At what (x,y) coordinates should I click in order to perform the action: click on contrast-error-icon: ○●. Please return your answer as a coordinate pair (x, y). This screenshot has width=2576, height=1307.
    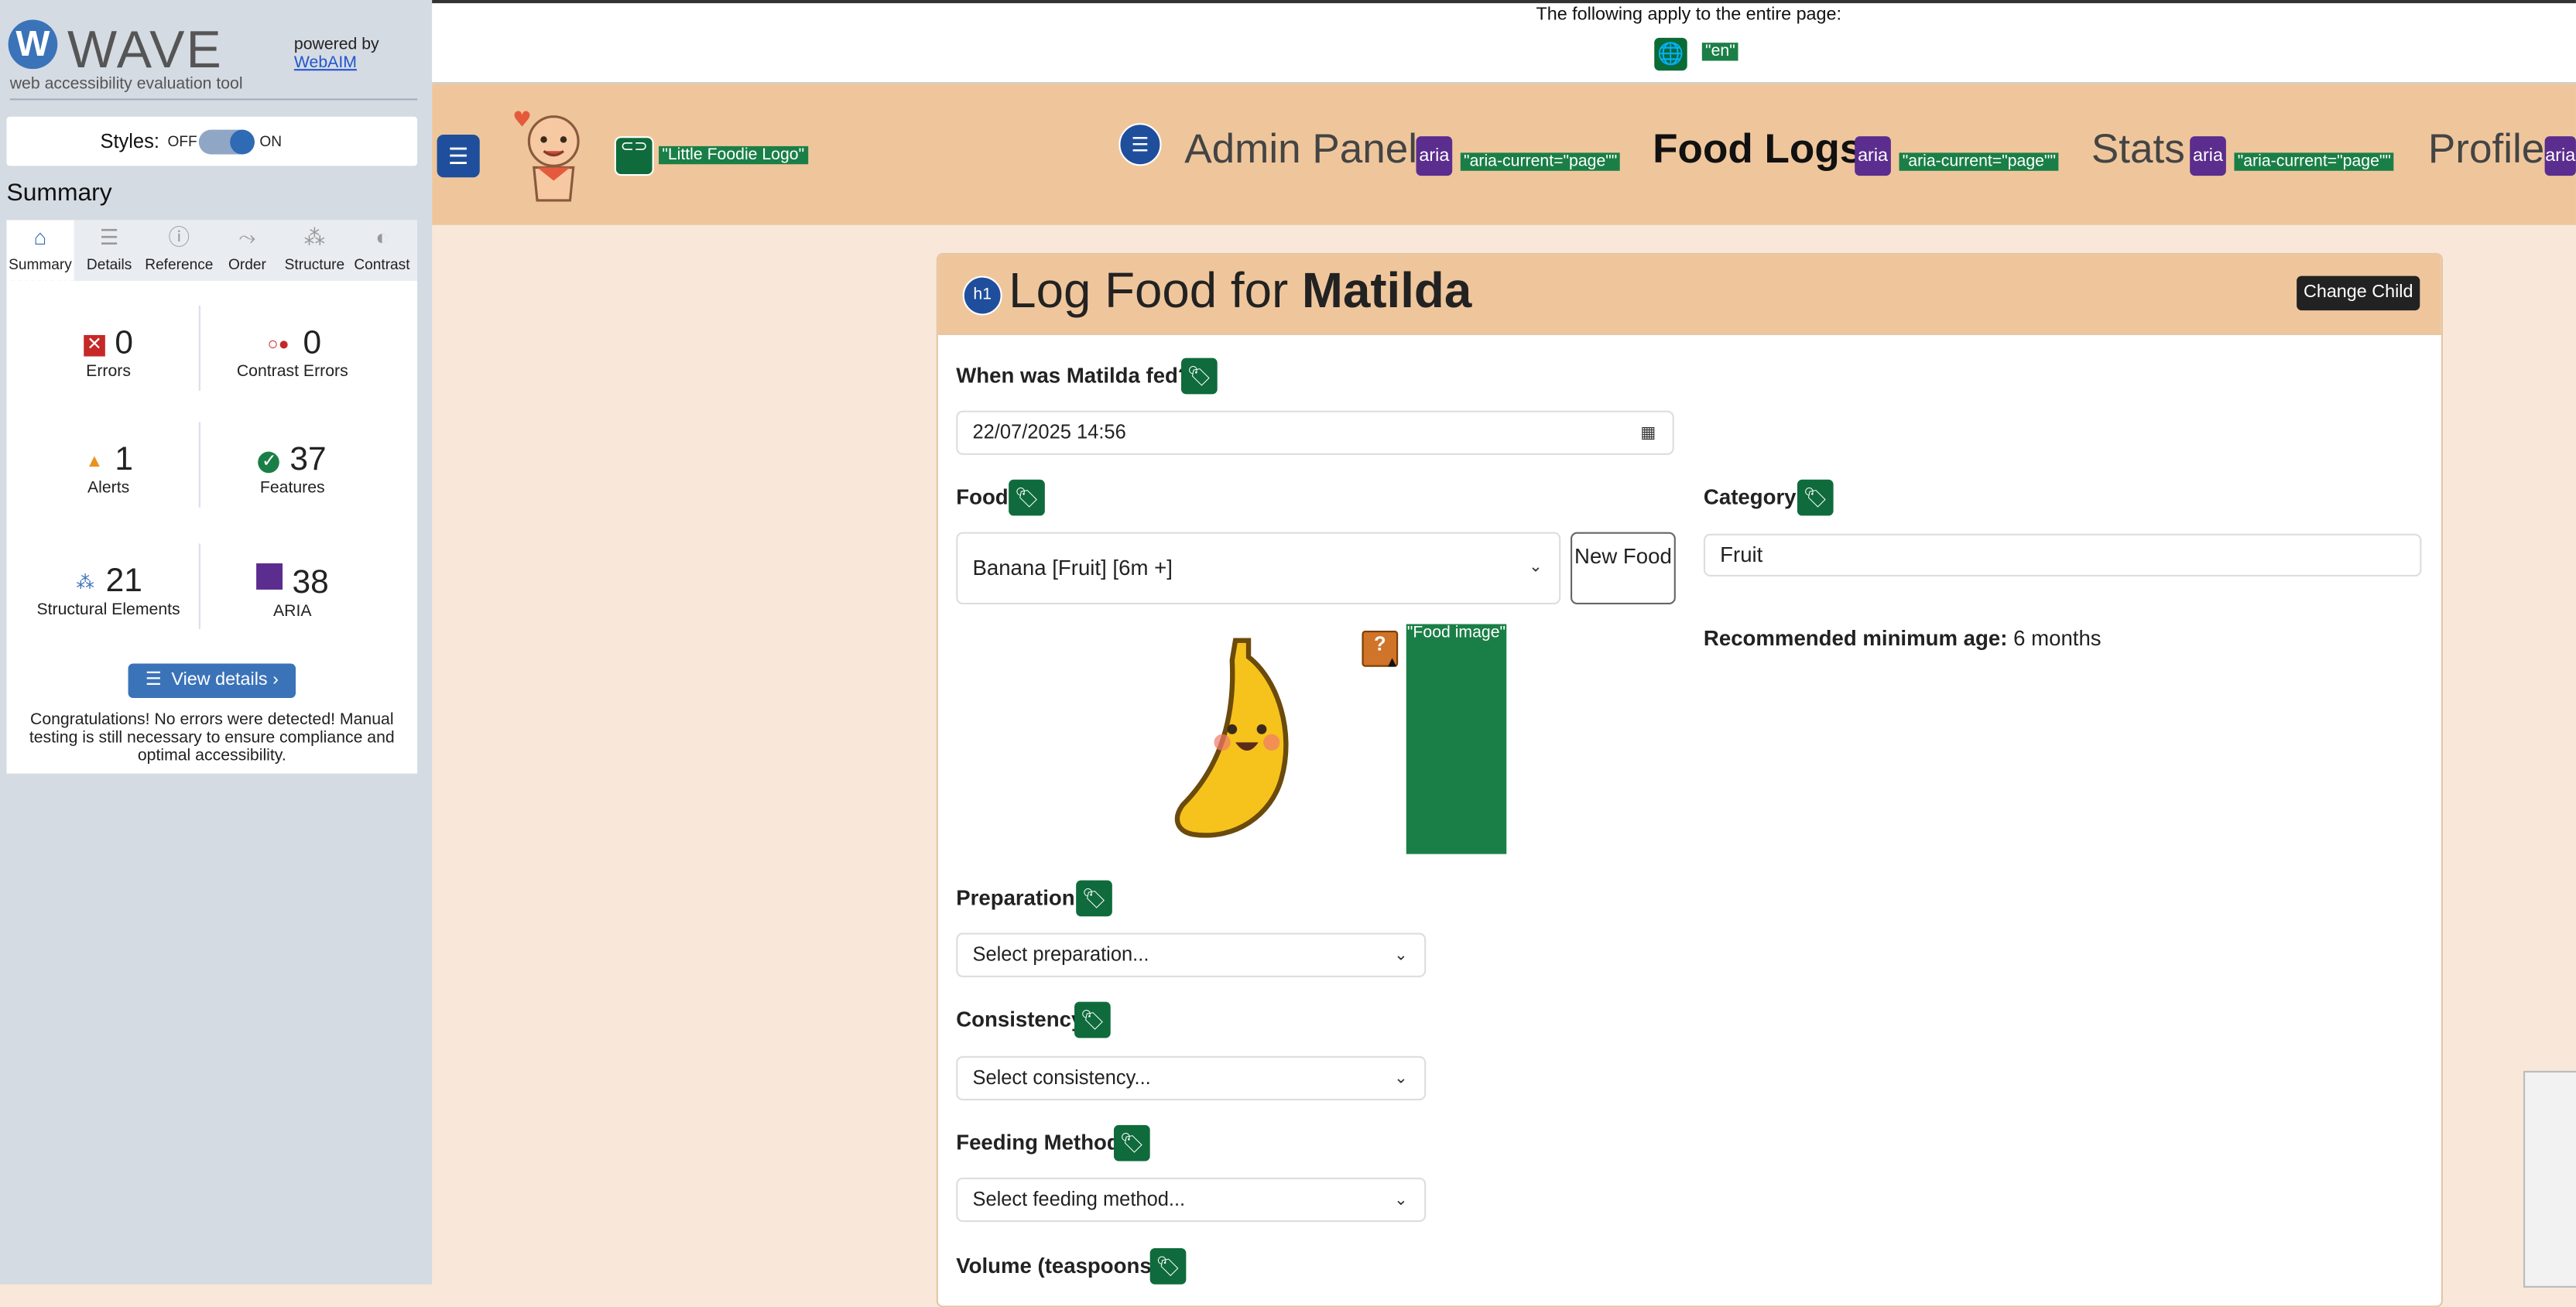
    Looking at the image, I should click on (278, 344).